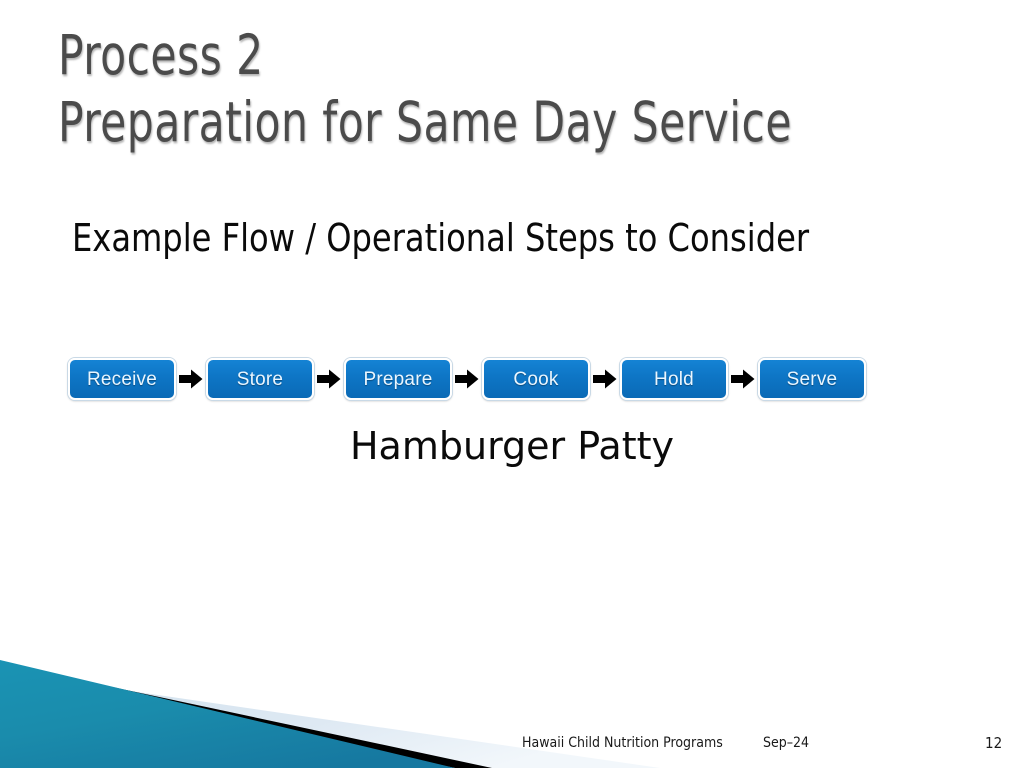 The image size is (1024, 768). I want to click on flow-step-store: Store, so click(260, 379).